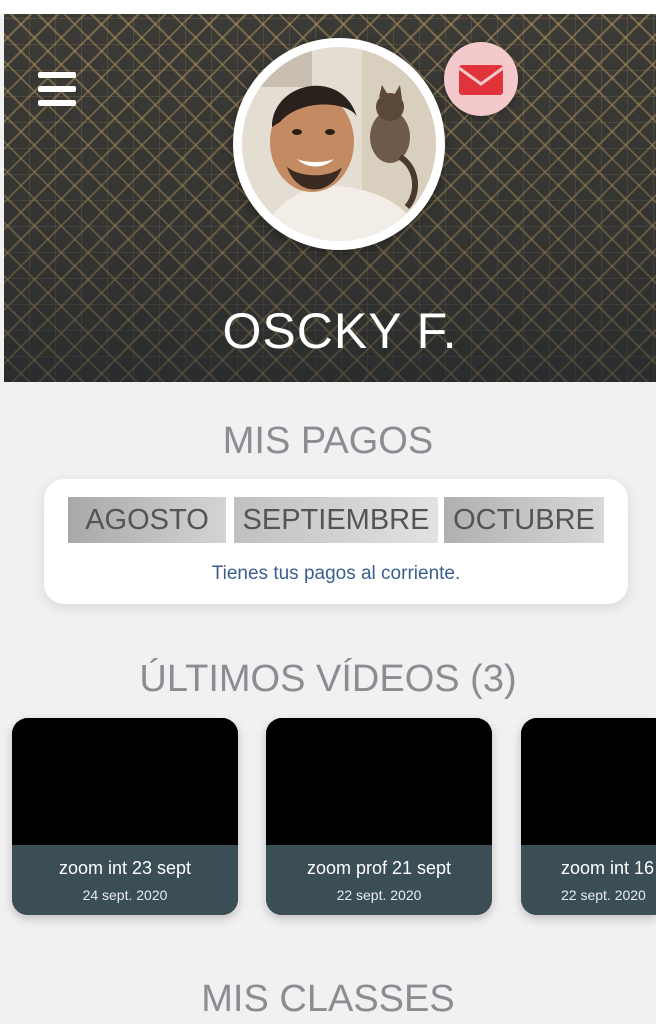 The height and width of the screenshot is (1024, 656). Describe the element at coordinates (125, 880) in the screenshot. I see `video-info: zoom int 23 sept 24 sept. 2020` at that location.